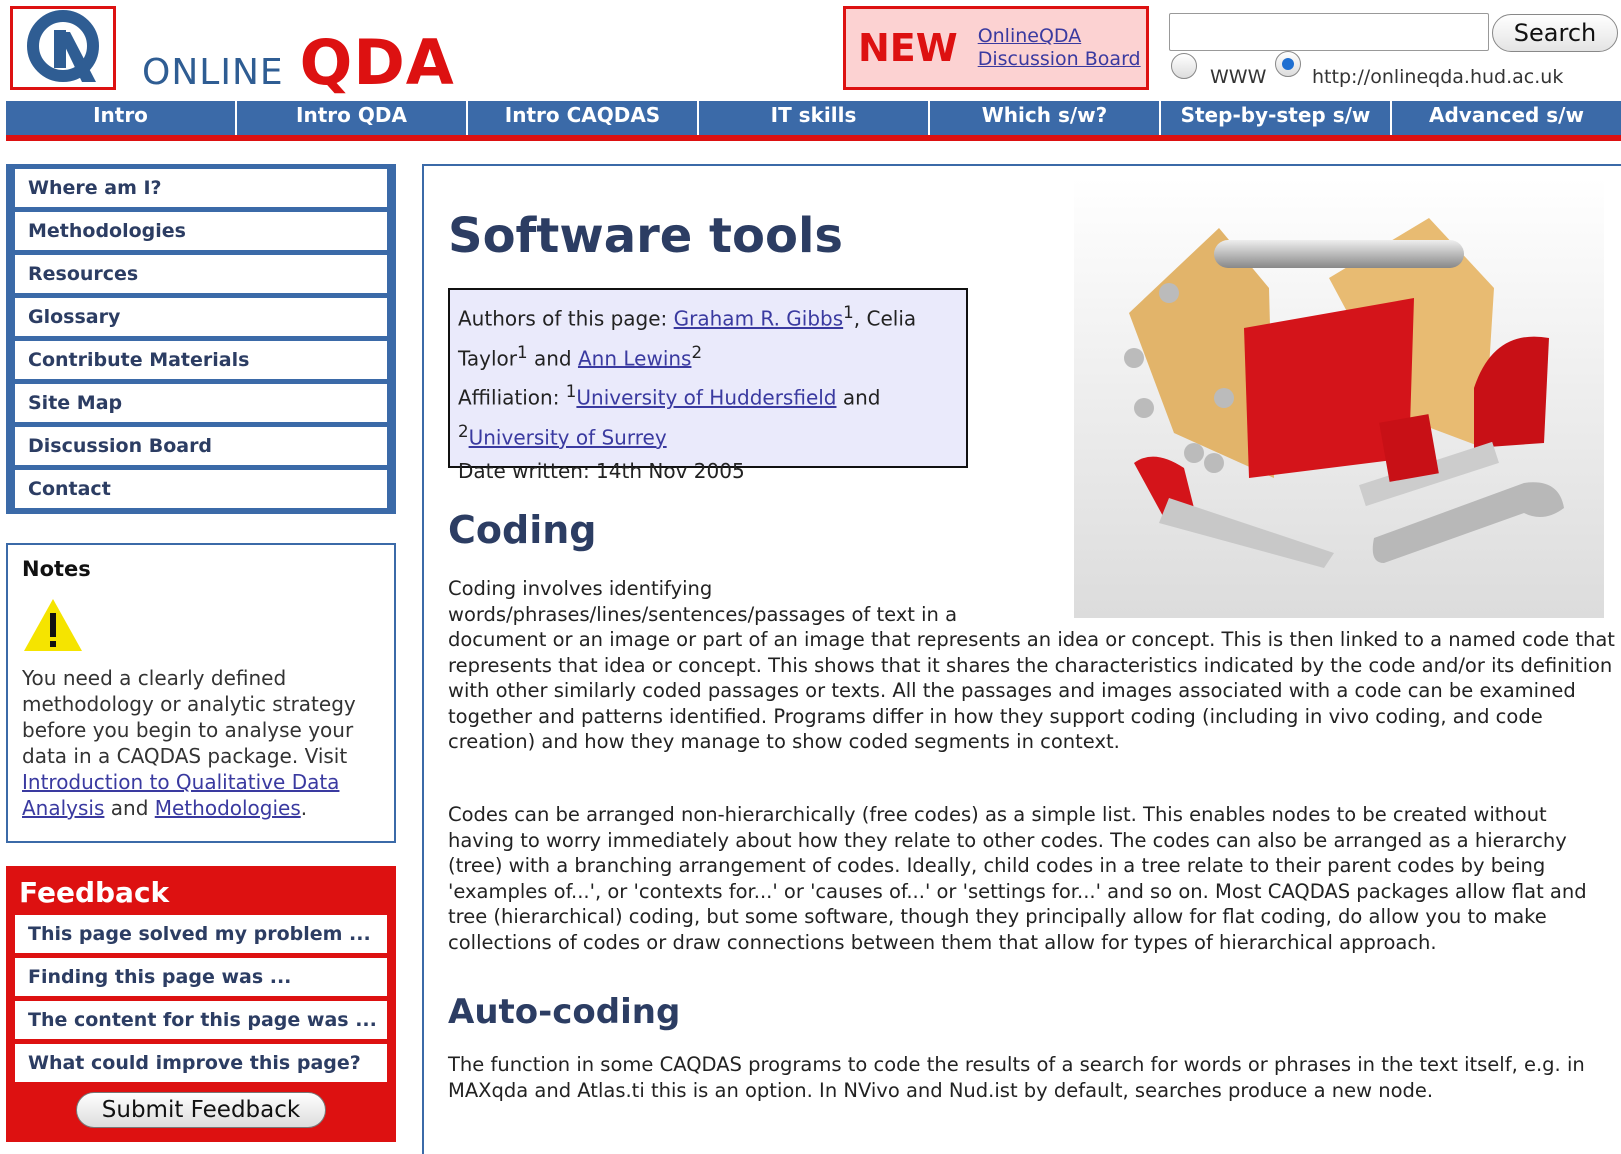  I want to click on huddersfield-link: University of Huddersfield, so click(706, 398).